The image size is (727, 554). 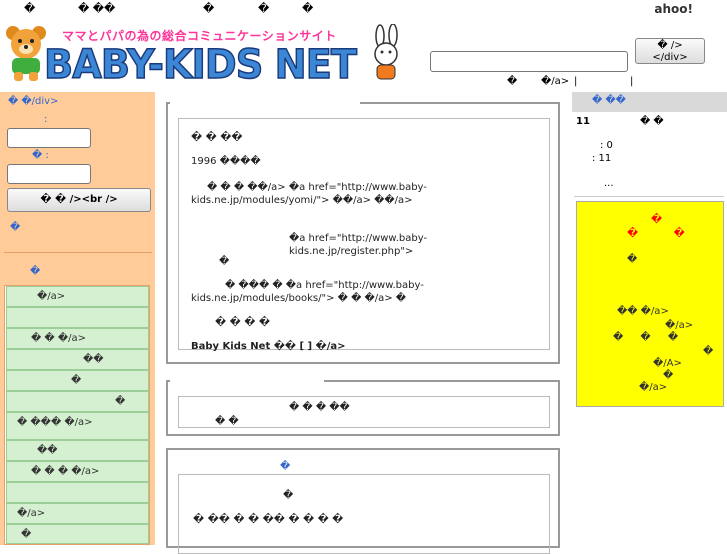 I want to click on ad-line: � � �, so click(x=646, y=337).